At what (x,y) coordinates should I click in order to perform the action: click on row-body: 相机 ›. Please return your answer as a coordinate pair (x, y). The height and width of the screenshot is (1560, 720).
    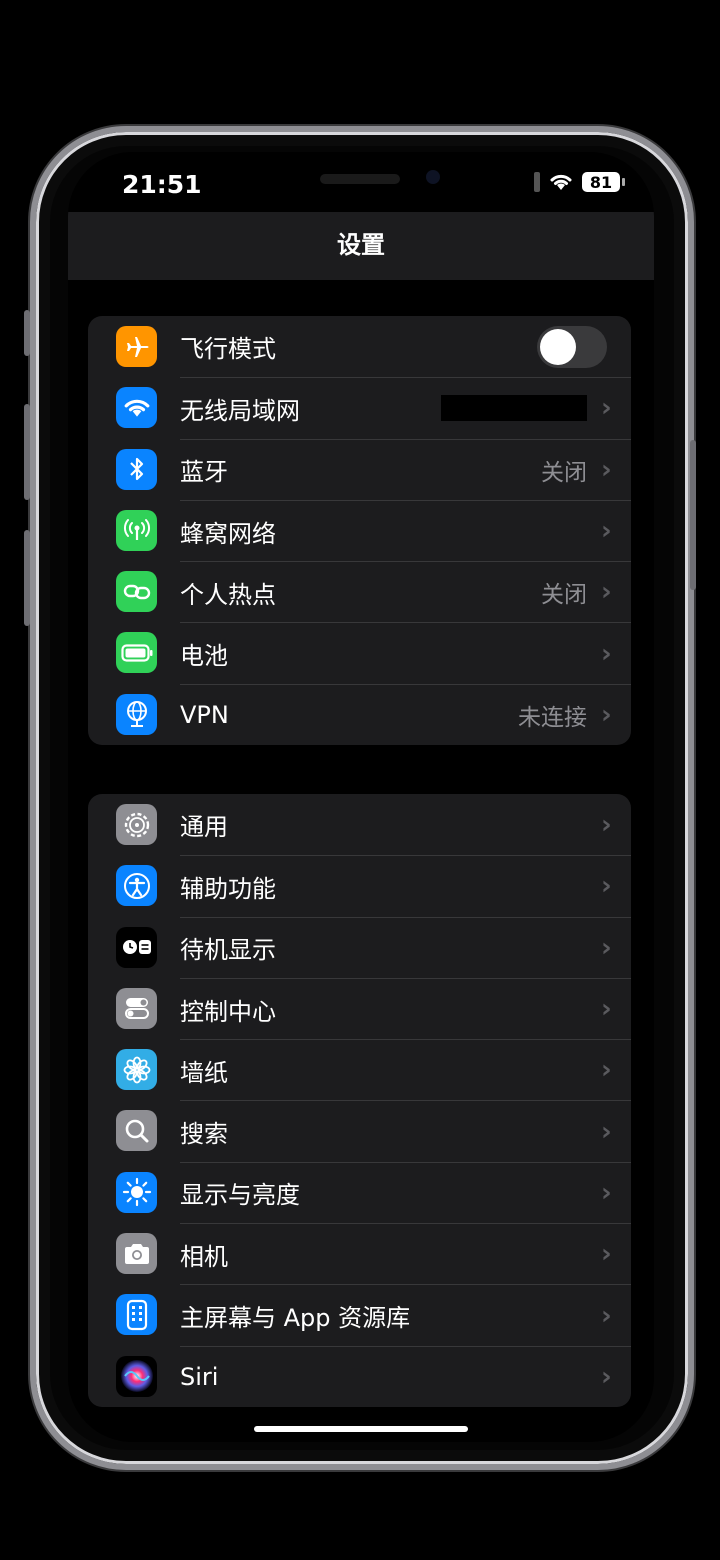
    Looking at the image, I should click on (405, 1253).